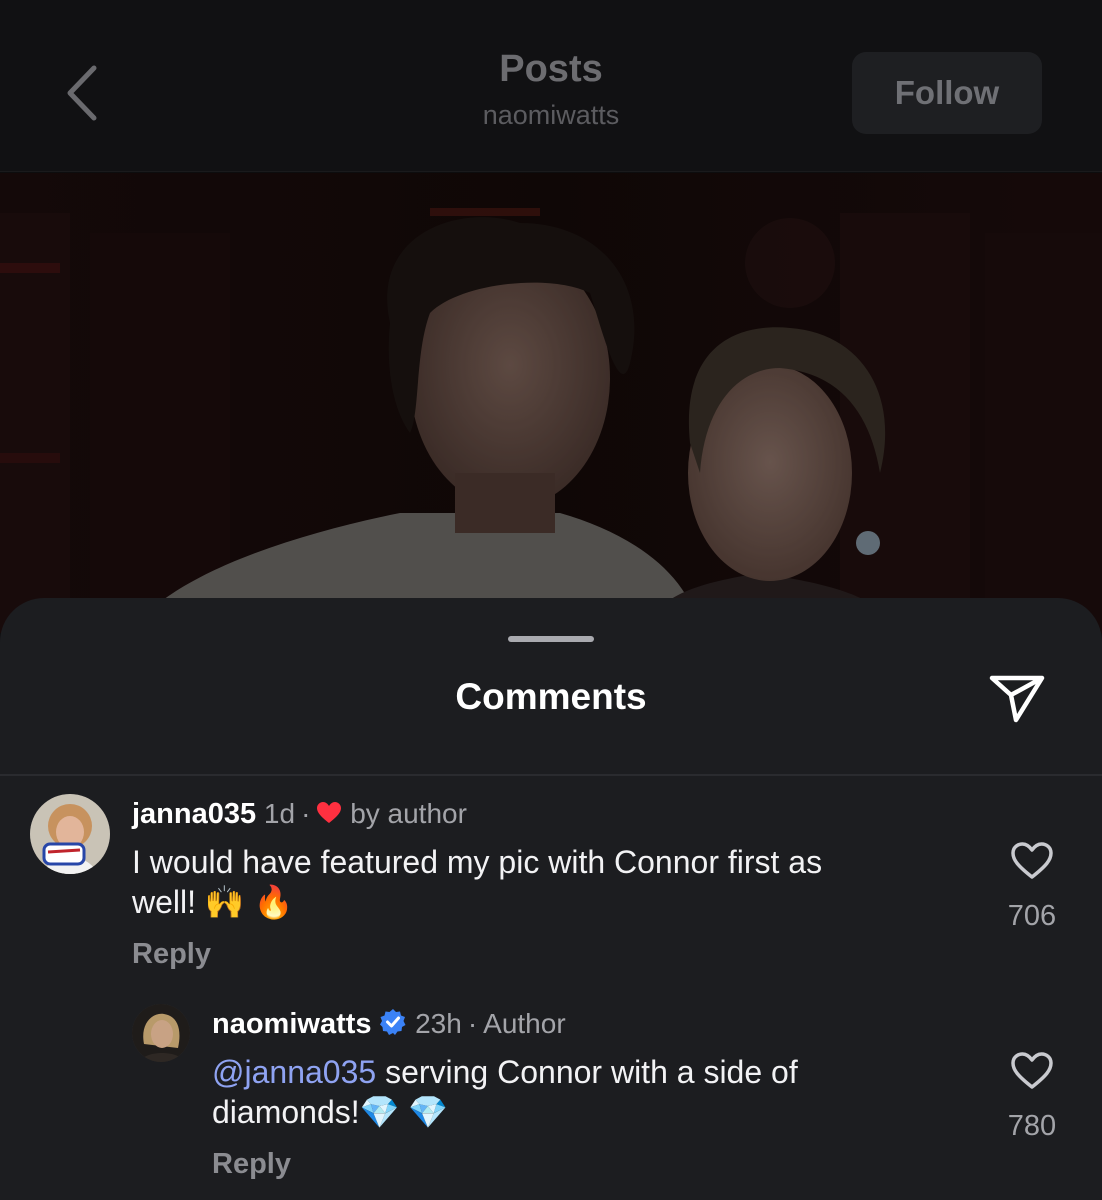  Describe the element at coordinates (438, 1023) in the screenshot. I see `comment-time: 23h` at that location.